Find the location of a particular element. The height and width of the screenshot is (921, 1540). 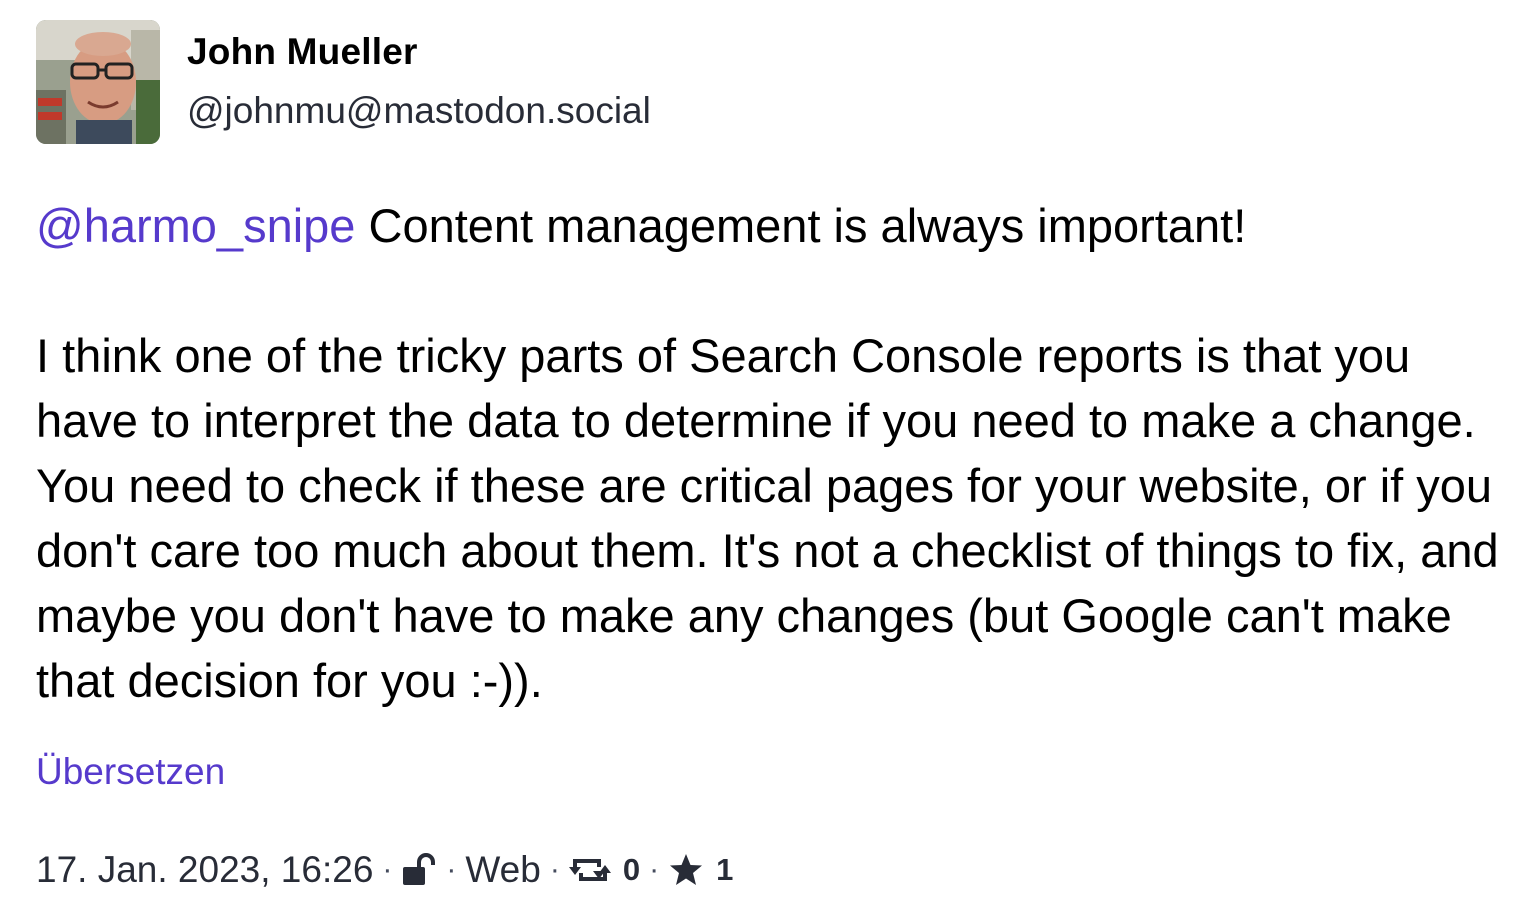

favourite-count: 1 is located at coordinates (725, 869).